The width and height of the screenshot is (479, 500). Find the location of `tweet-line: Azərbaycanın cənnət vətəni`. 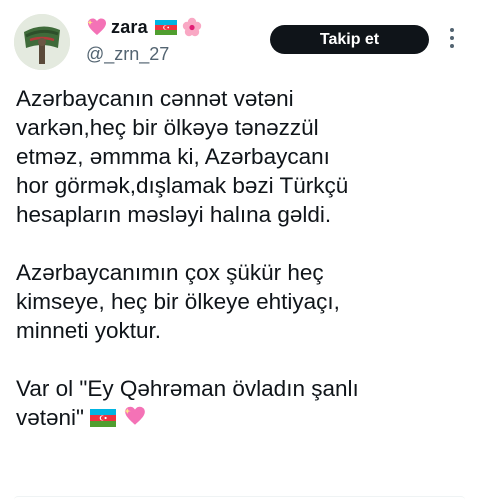

tweet-line: Azərbaycanın cənnət vətəni is located at coordinates (155, 98).